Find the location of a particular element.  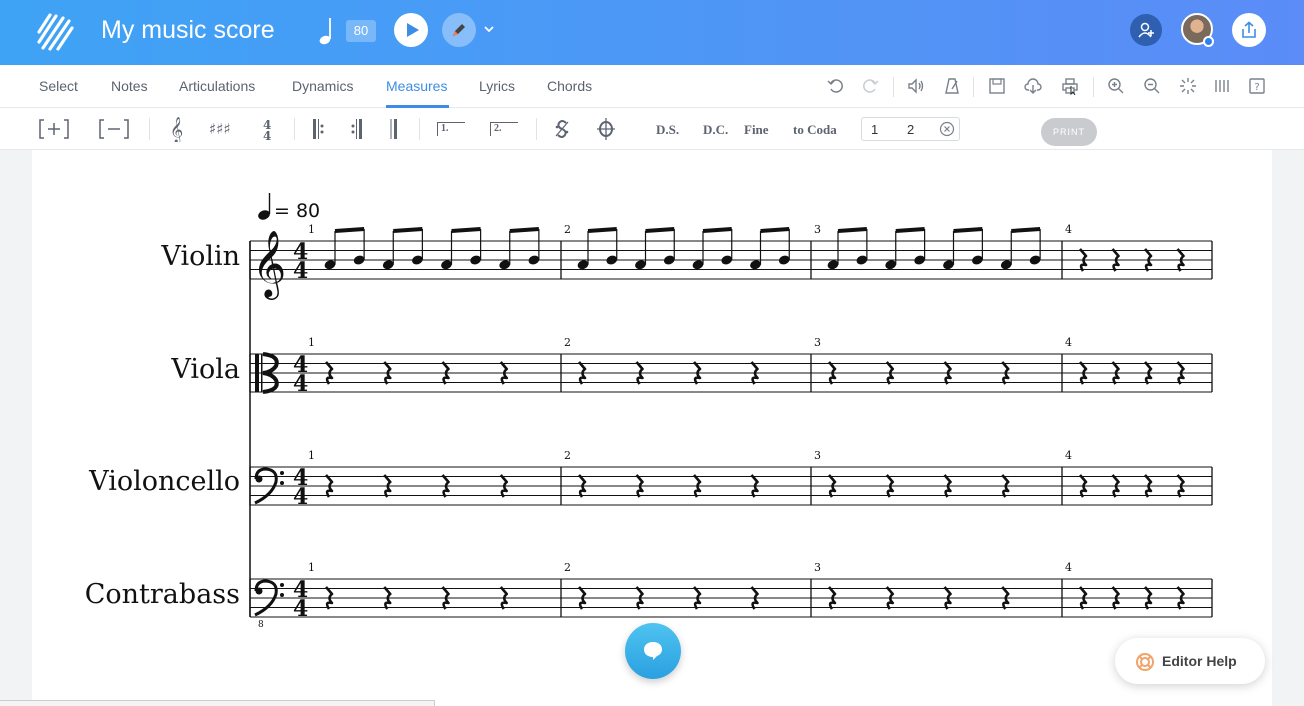

tempo-text: = 80 is located at coordinates (297, 211).